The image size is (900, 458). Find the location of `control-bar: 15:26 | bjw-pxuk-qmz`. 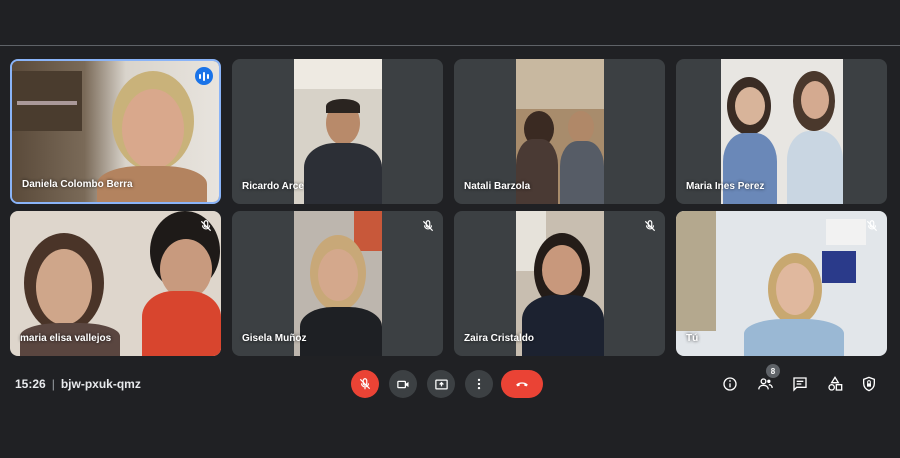

control-bar: 15:26 | bjw-pxuk-qmz is located at coordinates (450, 385).